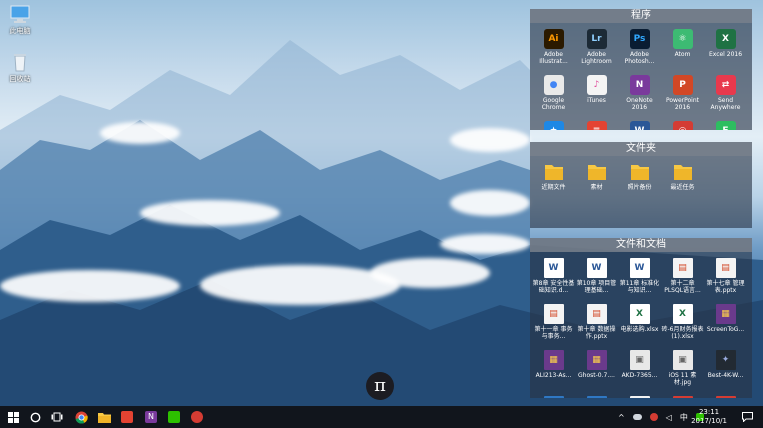 This screenshot has height=428, width=763. I want to click on computer-icon, so click(20, 14).